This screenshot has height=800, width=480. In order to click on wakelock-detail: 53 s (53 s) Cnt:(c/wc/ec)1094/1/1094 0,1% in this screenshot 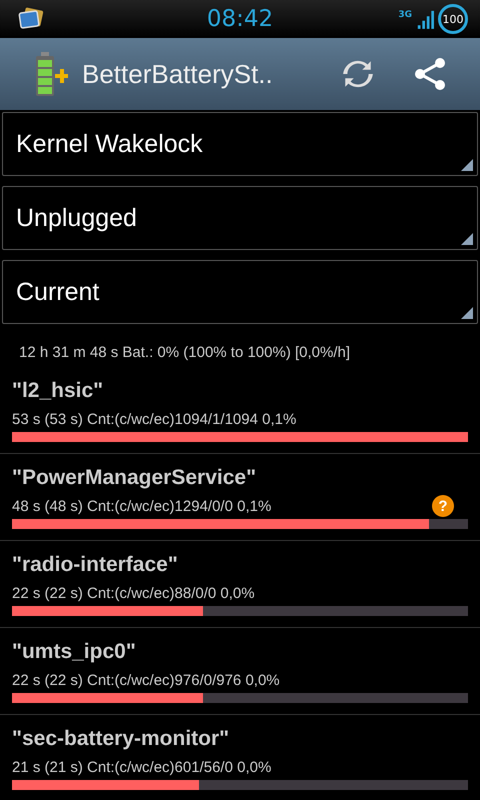, I will do `click(154, 419)`.